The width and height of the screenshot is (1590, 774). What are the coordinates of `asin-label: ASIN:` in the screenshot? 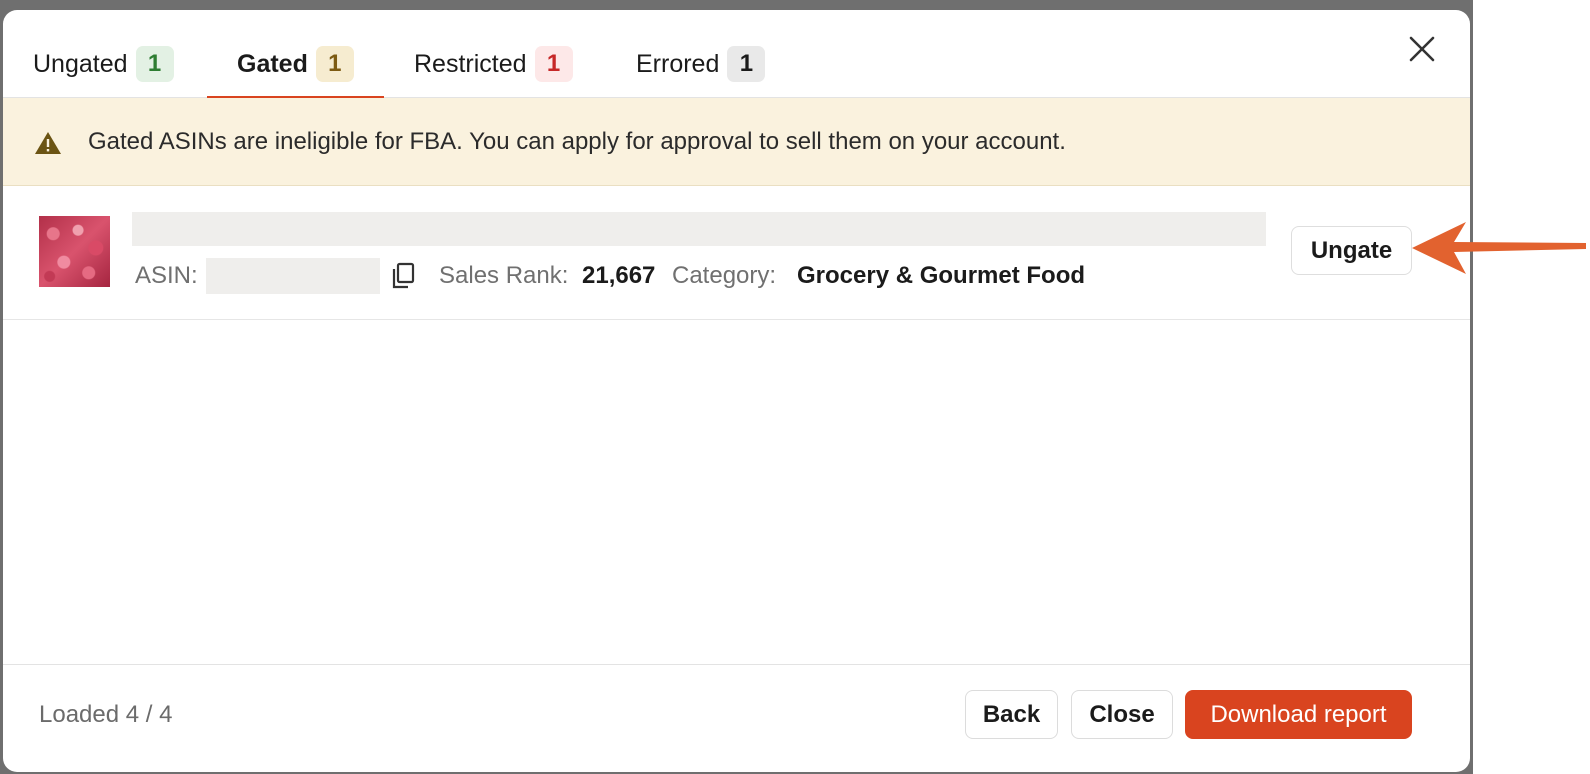 It's located at (166, 275).